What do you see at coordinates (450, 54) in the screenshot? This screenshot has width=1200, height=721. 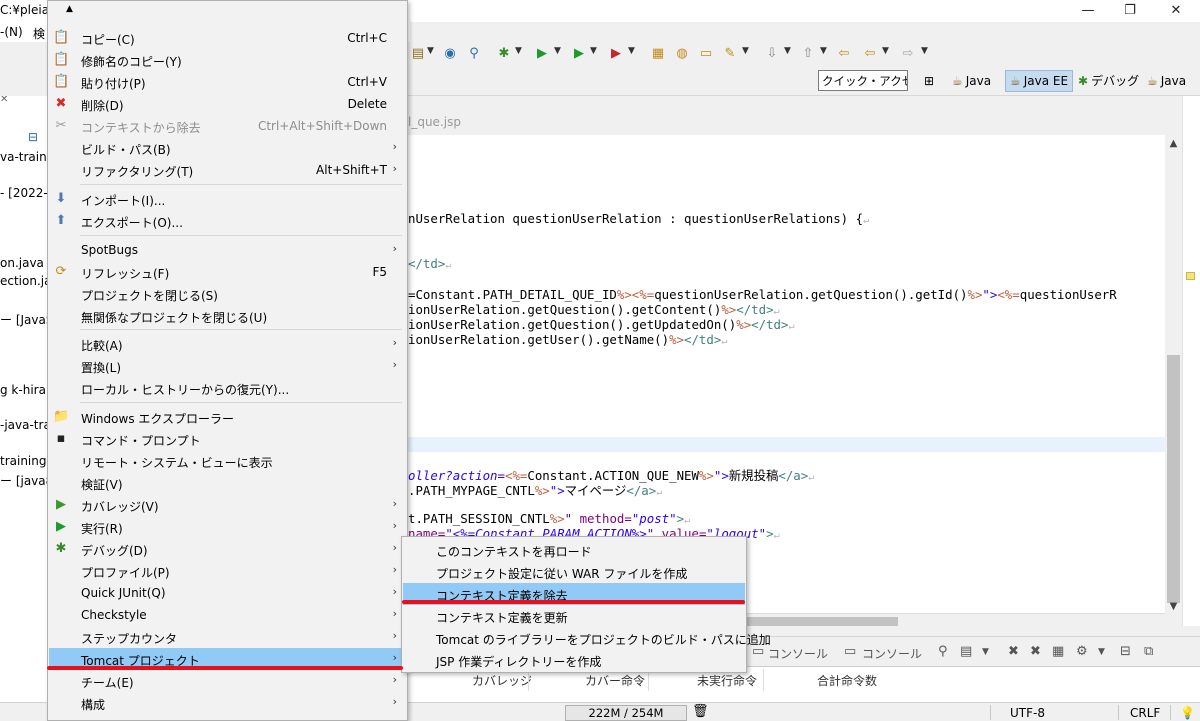 I see `globe-icon: ◉` at bounding box center [450, 54].